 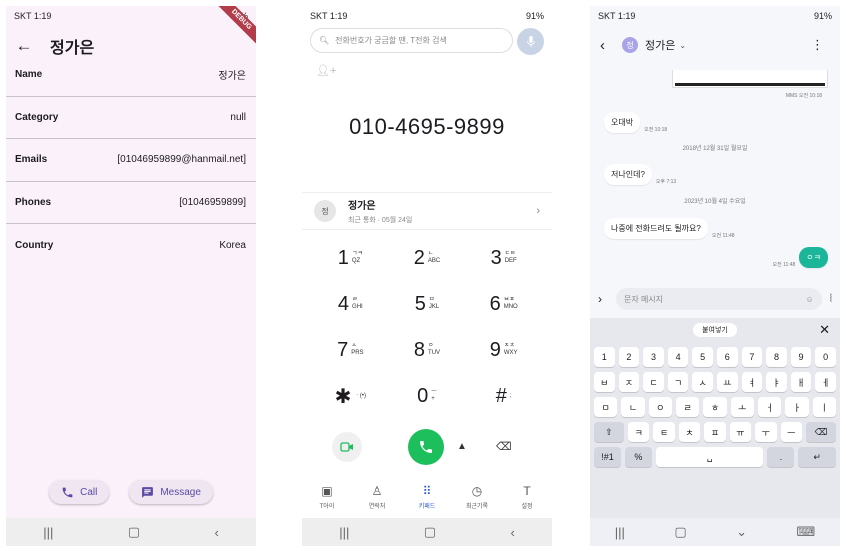 What do you see at coordinates (350, 350) in the screenshot?
I see `keypad-key: 7ㅅ PRS` at bounding box center [350, 350].